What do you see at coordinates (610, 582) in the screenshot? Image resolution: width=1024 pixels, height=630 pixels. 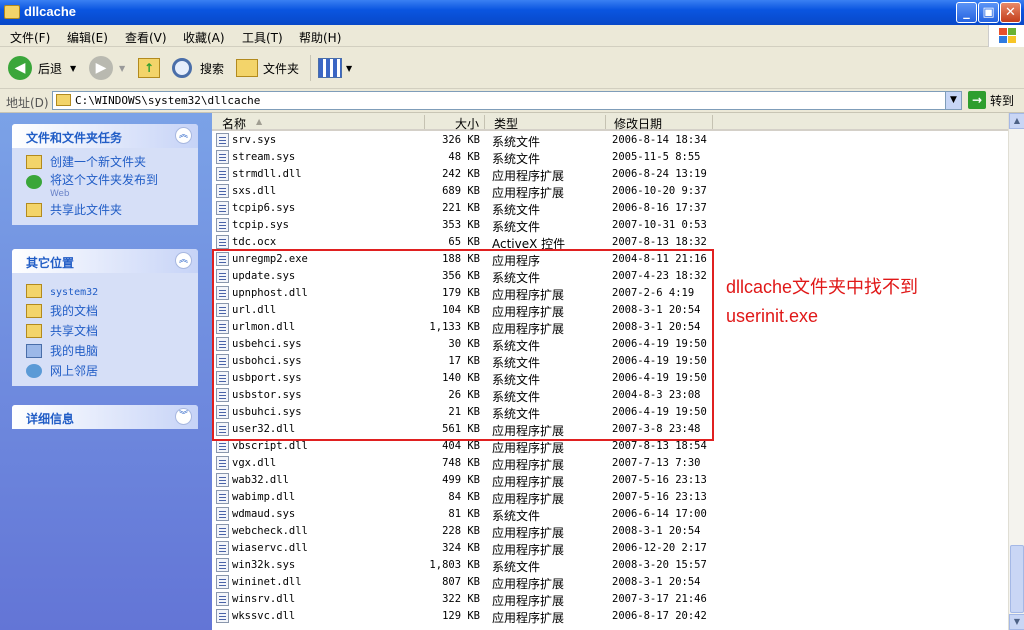 I see `file-row: wininet.dll 807 KB 应用程序扩展 2008-3-1 20:54` at bounding box center [610, 582].